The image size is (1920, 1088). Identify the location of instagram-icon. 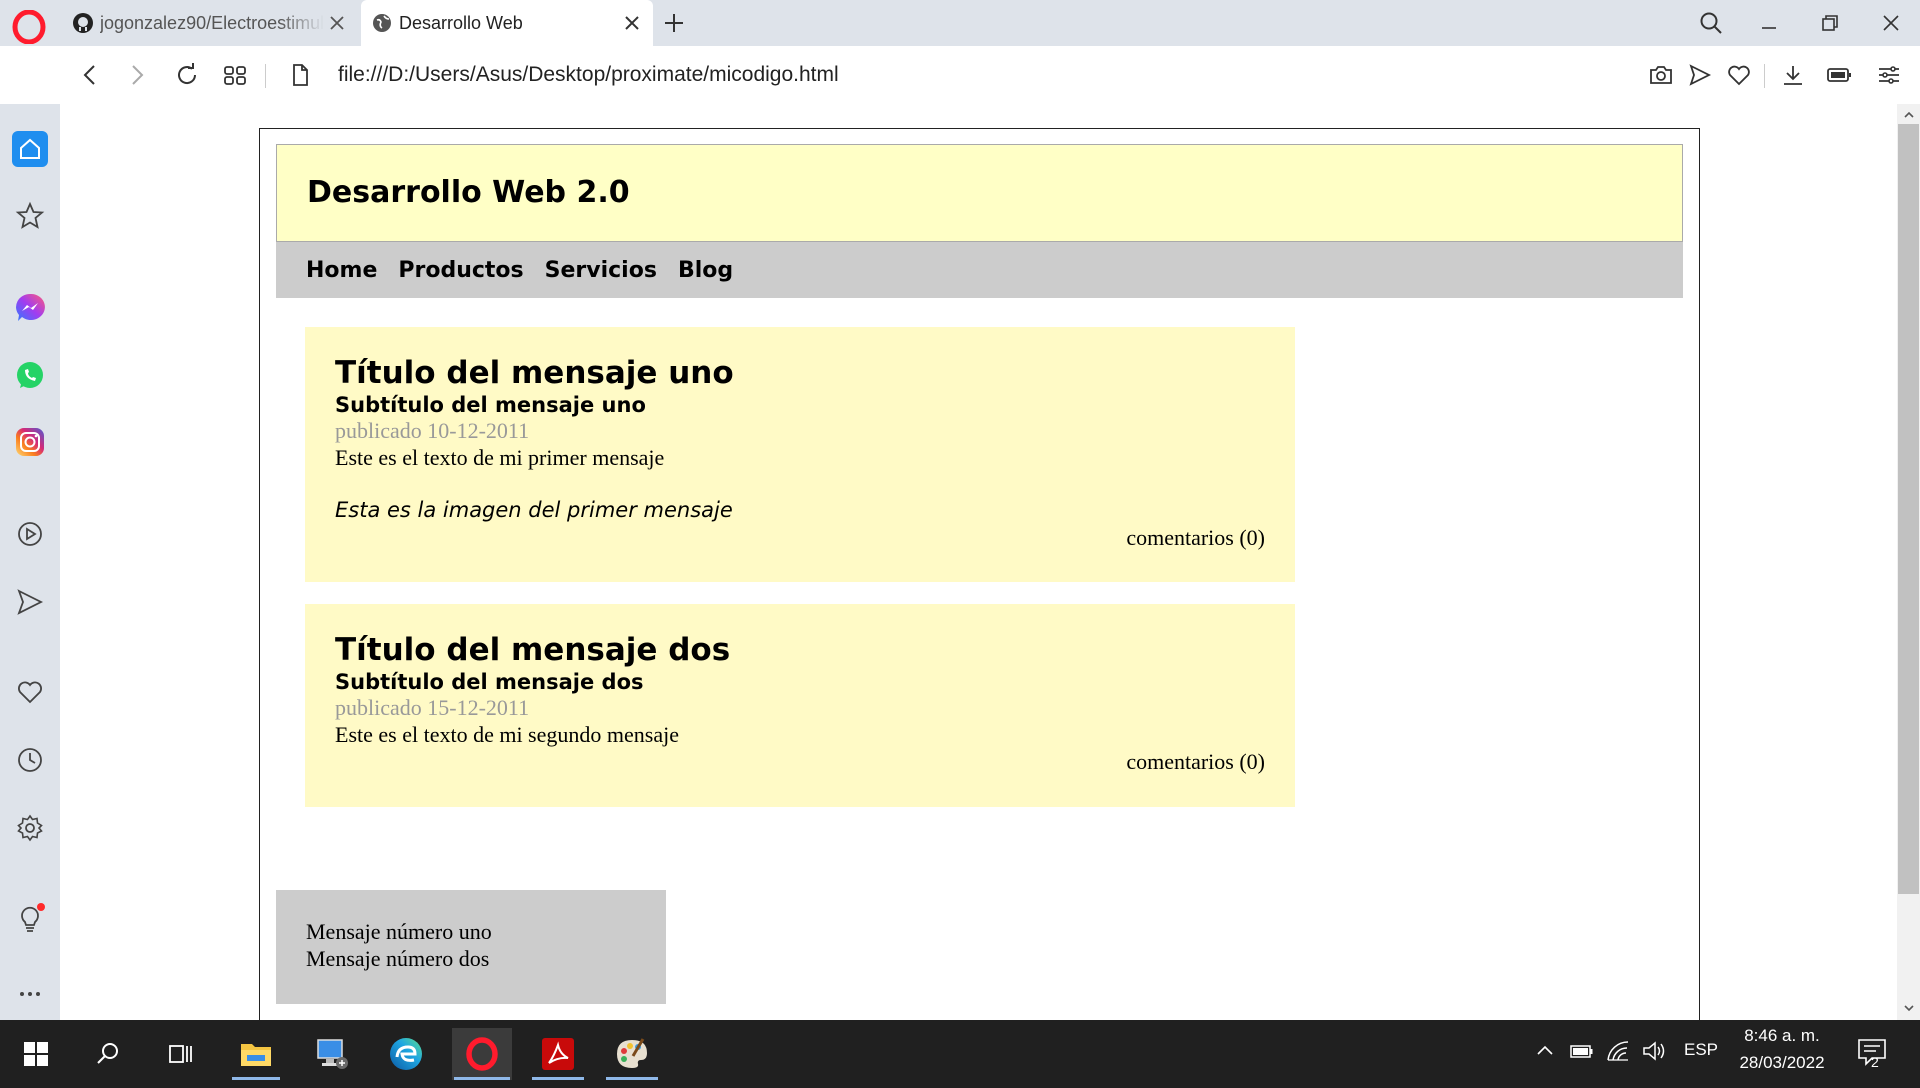
(30, 442).